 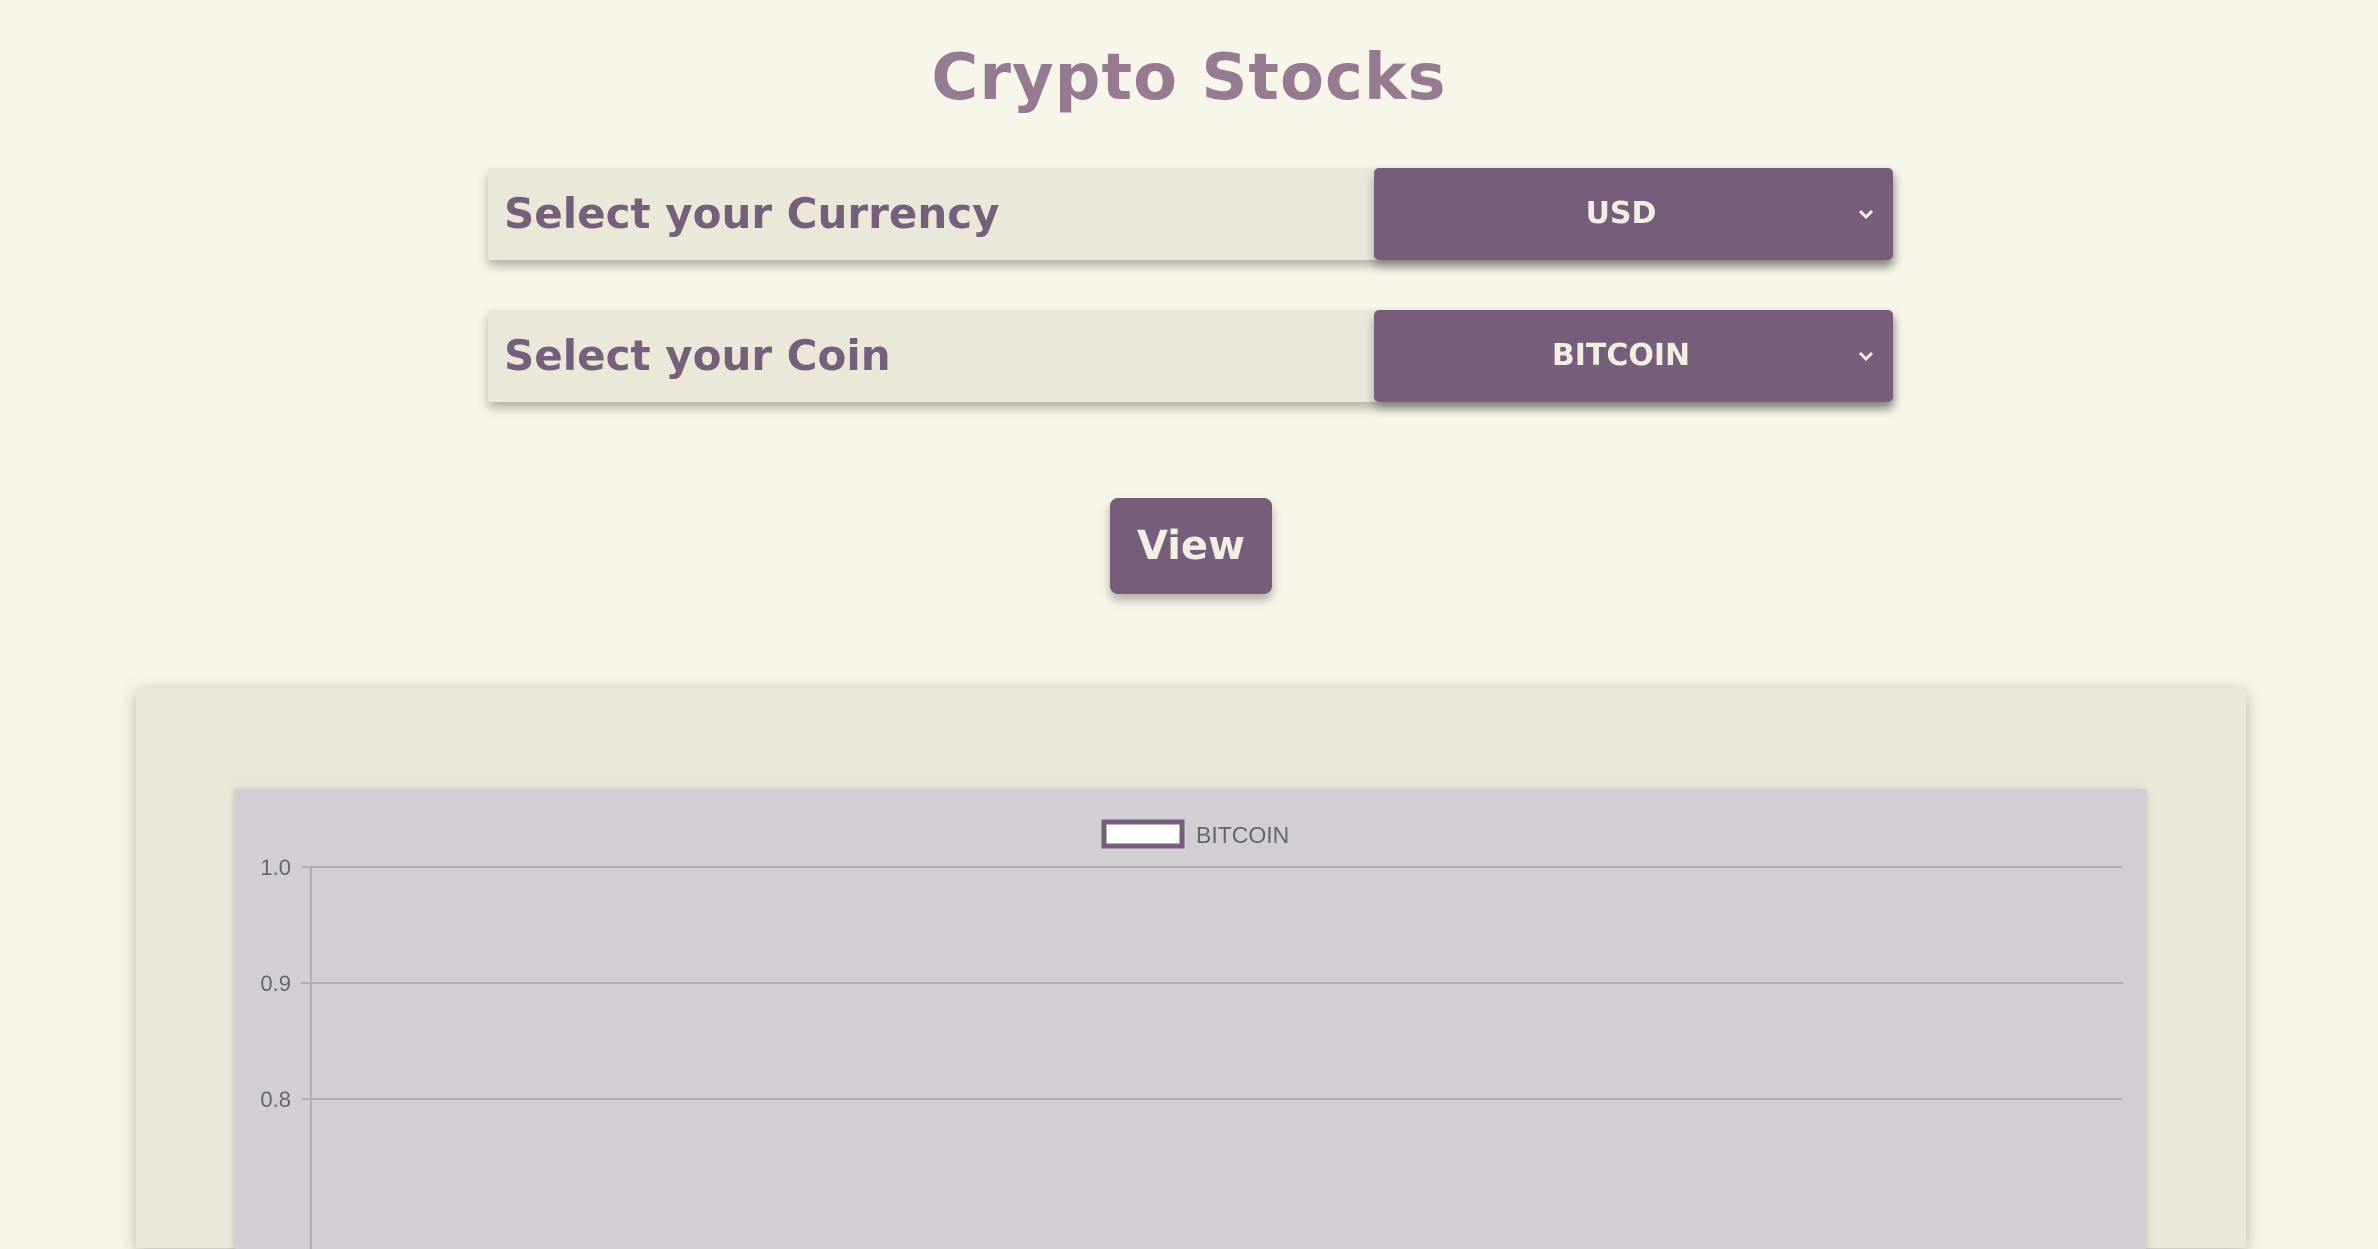 What do you see at coordinates (1189, 78) in the screenshot?
I see `page-title: Crypto Stocks` at bounding box center [1189, 78].